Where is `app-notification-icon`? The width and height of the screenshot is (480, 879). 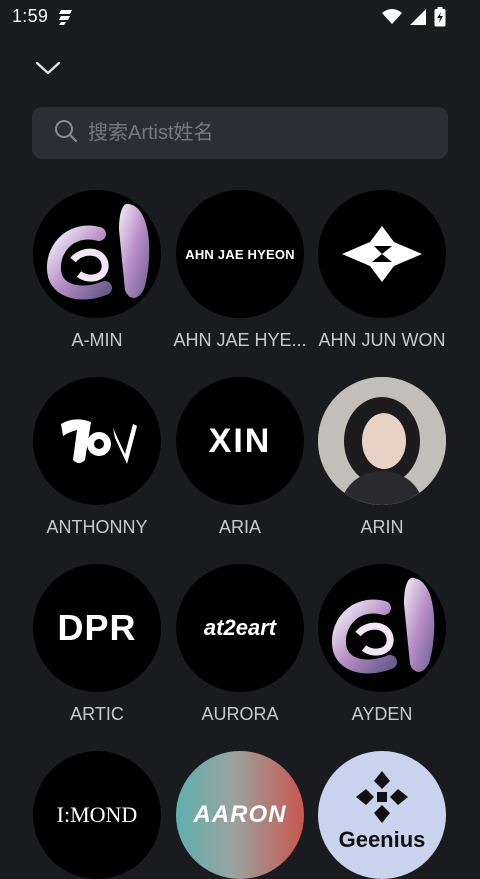 app-notification-icon is located at coordinates (66, 19).